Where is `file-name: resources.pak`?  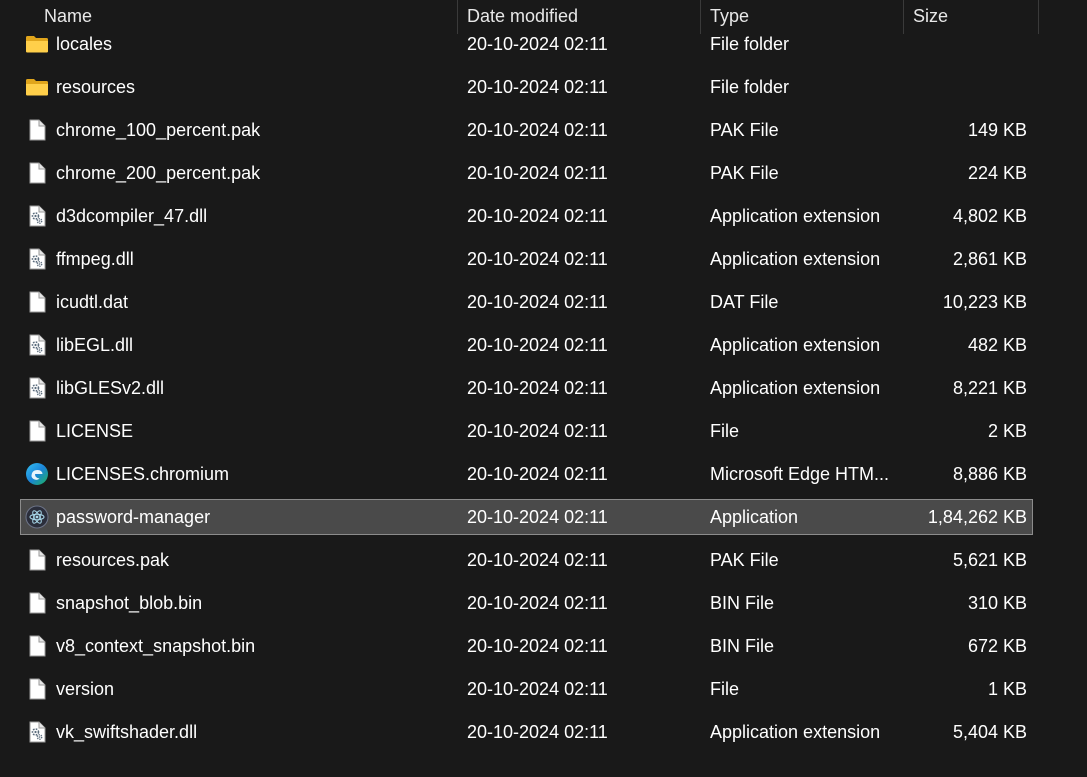
file-name: resources.pak is located at coordinates (113, 560).